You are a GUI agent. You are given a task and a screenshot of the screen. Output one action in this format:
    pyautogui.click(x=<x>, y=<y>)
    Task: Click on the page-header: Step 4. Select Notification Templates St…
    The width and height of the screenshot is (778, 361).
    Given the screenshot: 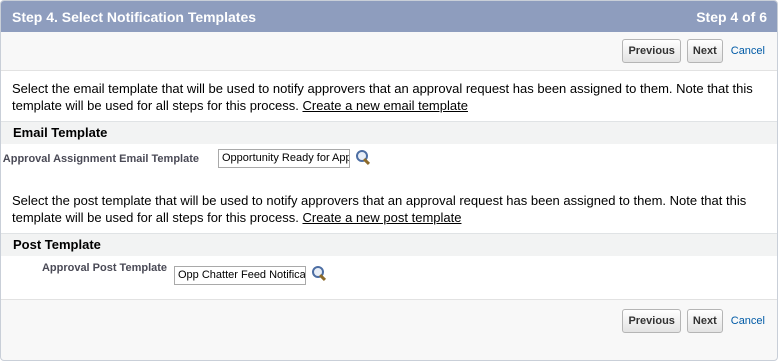 What is the action you would take?
    pyautogui.click(x=389, y=16)
    